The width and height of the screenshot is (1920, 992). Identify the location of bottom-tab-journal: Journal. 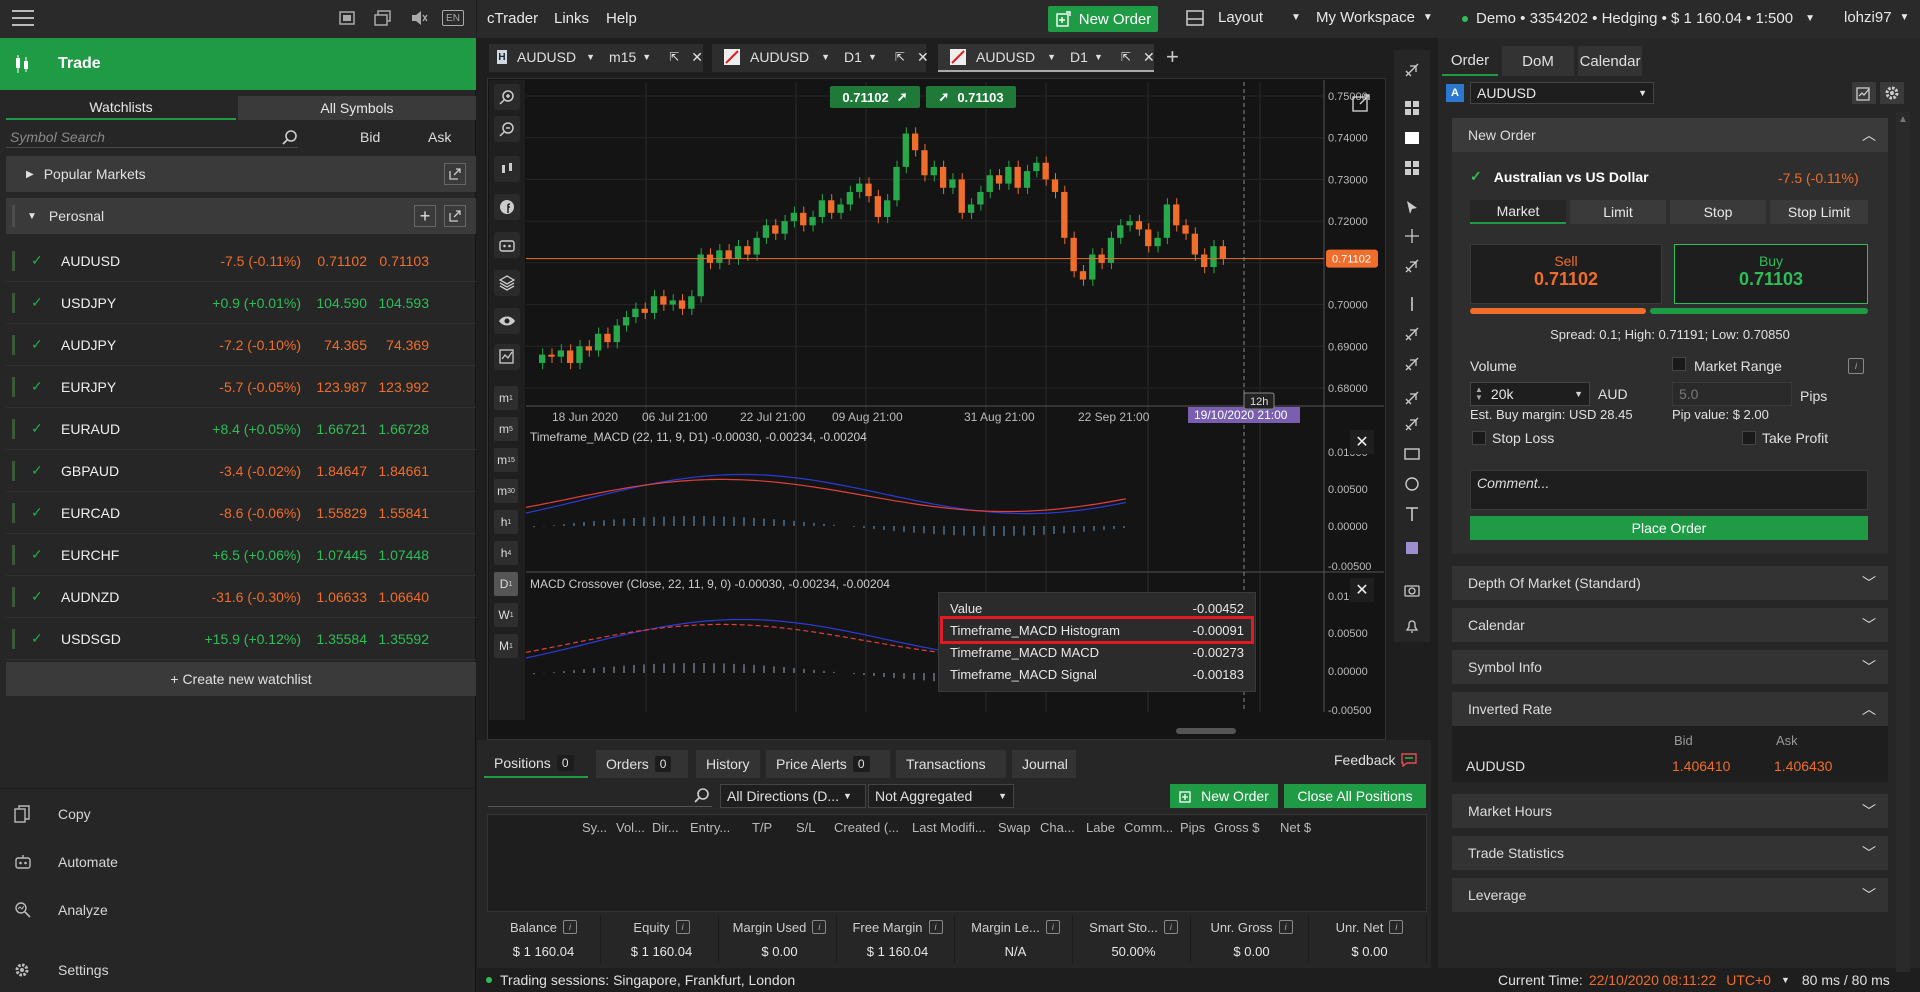
(1044, 764).